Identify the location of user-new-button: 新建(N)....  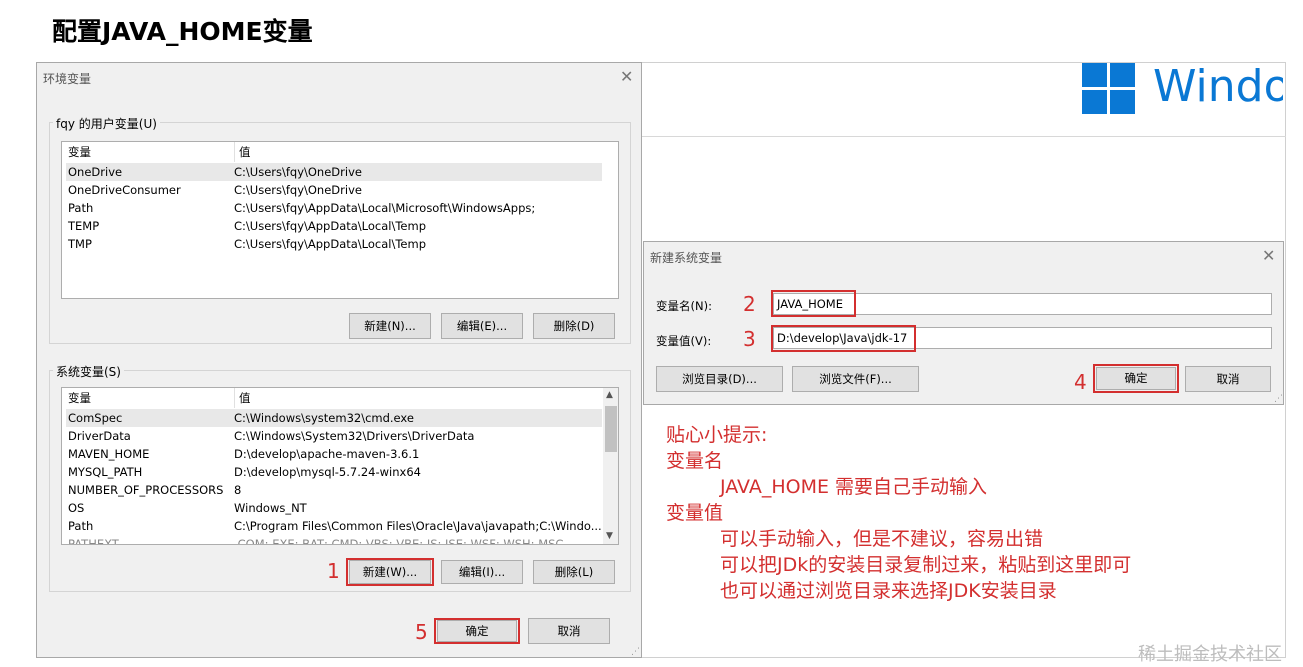
(390, 326).